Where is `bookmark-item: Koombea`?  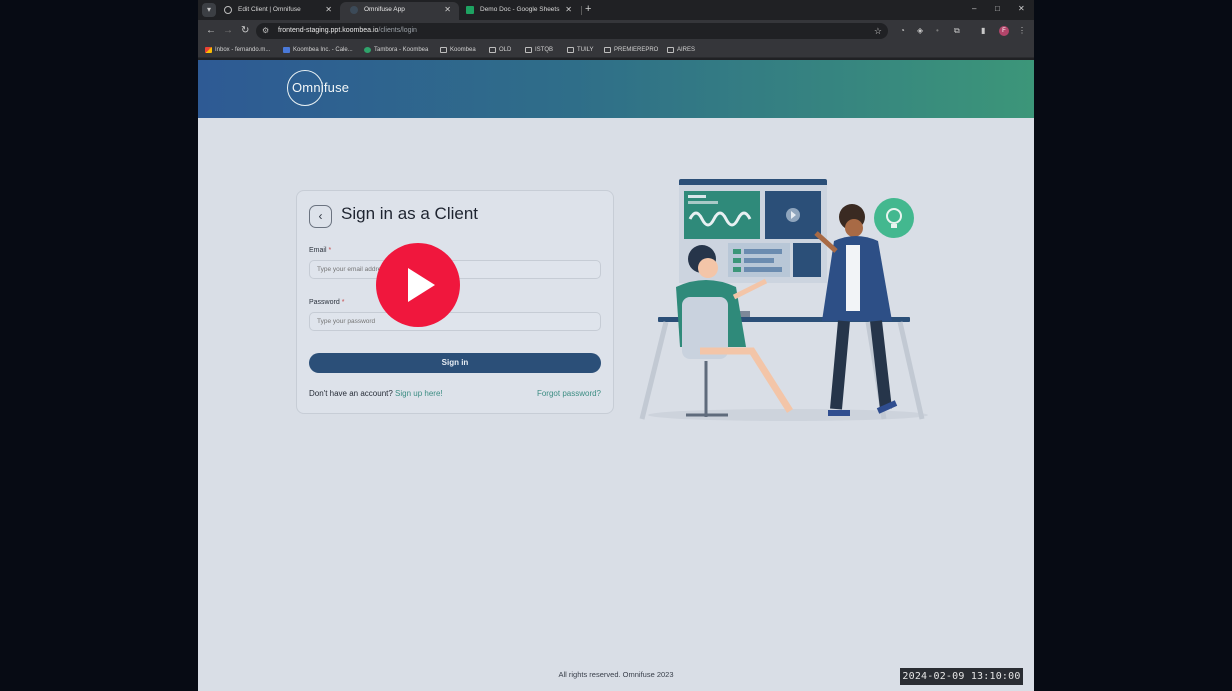 bookmark-item: Koombea is located at coordinates (458, 50).